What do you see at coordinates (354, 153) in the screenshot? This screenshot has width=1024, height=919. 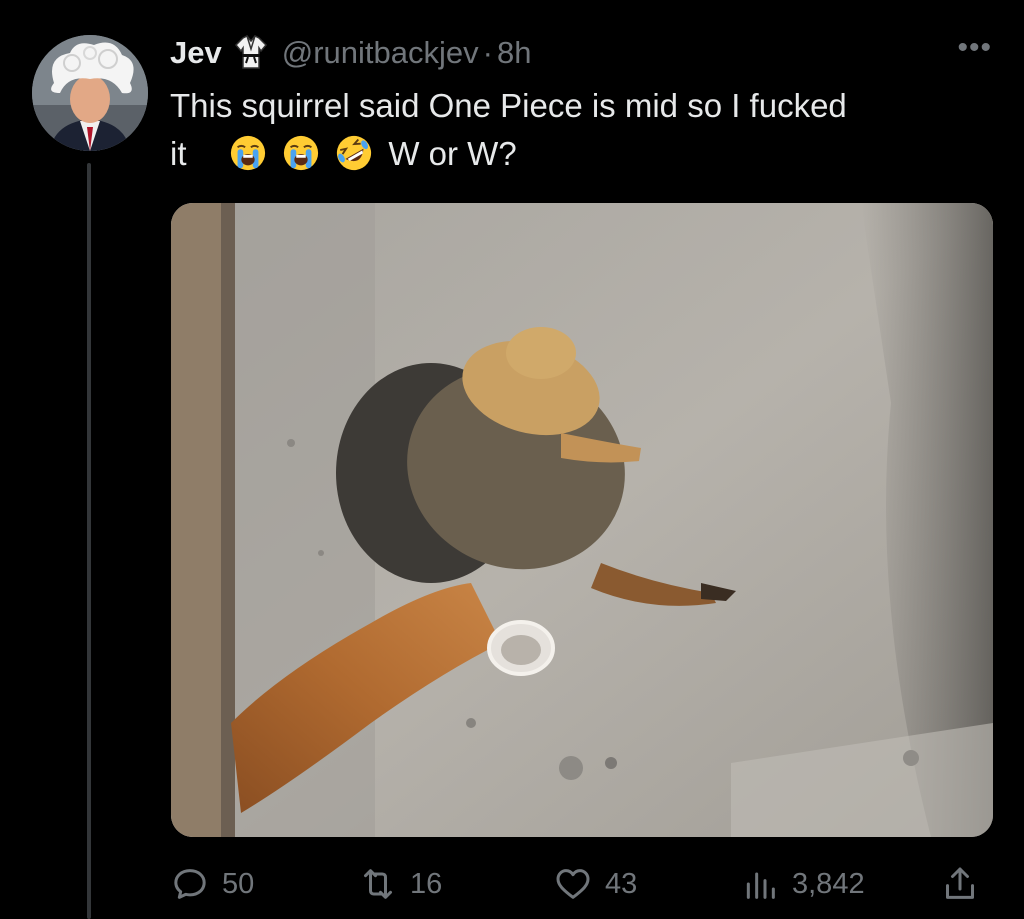 I see `rolling-on-floor-laughing-icon` at bounding box center [354, 153].